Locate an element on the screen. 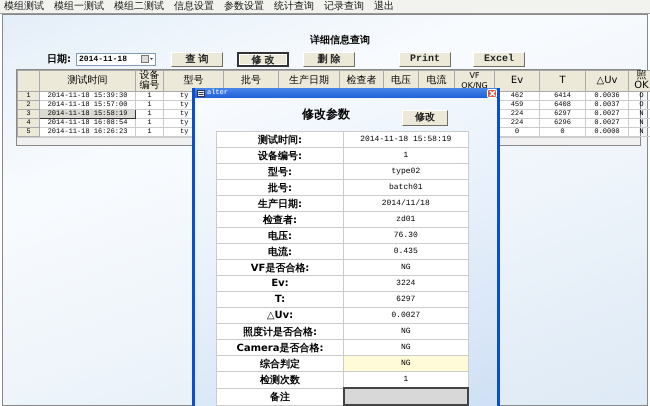 Image resolution: width=650 pixels, height=406 pixels. field-label: 电压: is located at coordinates (280, 236).